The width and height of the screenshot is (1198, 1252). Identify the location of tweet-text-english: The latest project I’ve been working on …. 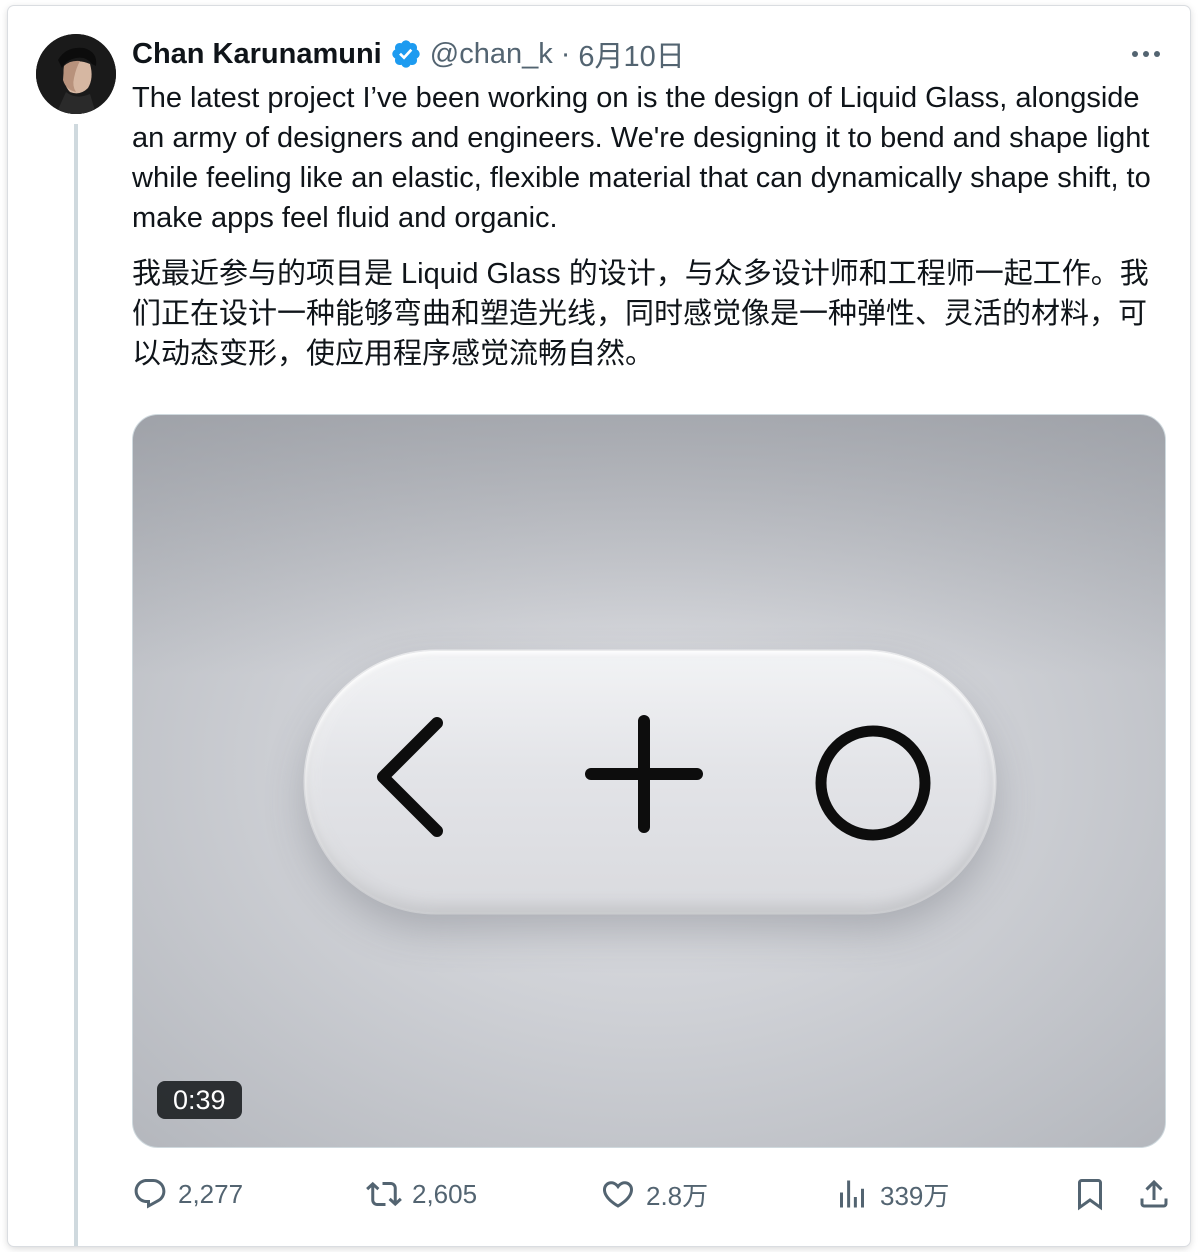
(641, 158).